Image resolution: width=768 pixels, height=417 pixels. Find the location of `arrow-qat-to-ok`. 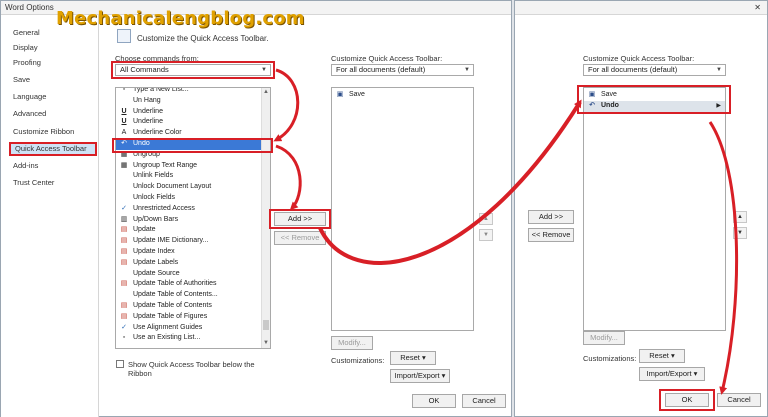

arrow-qat-to-ok is located at coordinates (723, 258).